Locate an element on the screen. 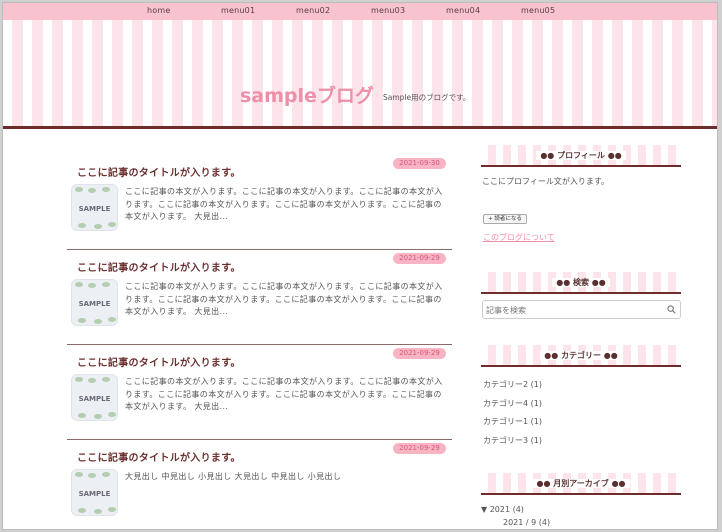 The height and width of the screenshot is (532, 722). post-date: 2021-09-30 is located at coordinates (419, 163).